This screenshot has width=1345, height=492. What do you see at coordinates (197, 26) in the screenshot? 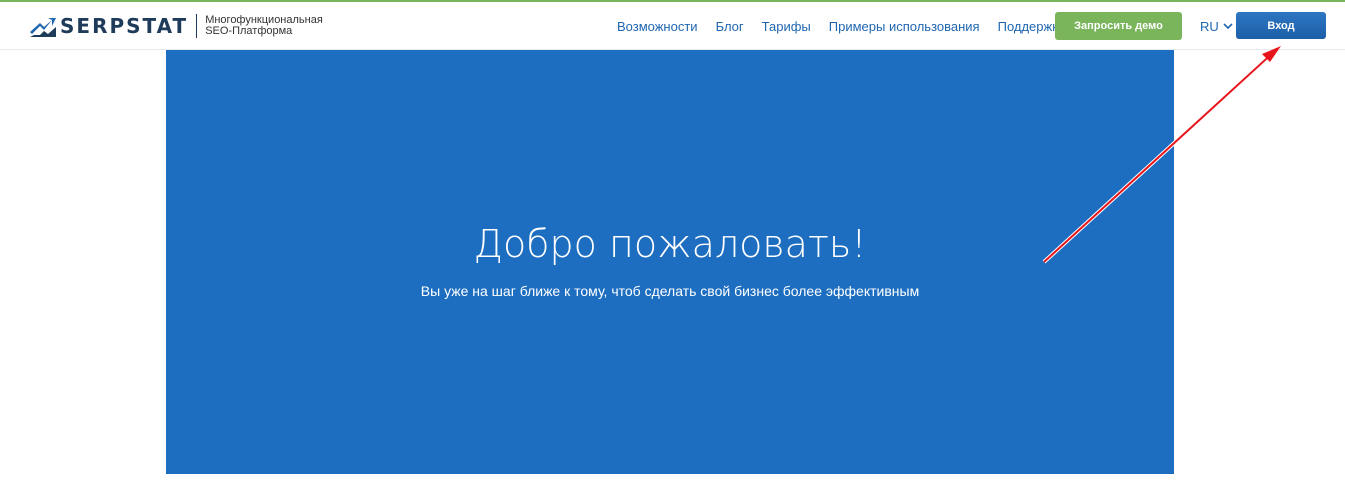
I see `logo-divider` at bounding box center [197, 26].